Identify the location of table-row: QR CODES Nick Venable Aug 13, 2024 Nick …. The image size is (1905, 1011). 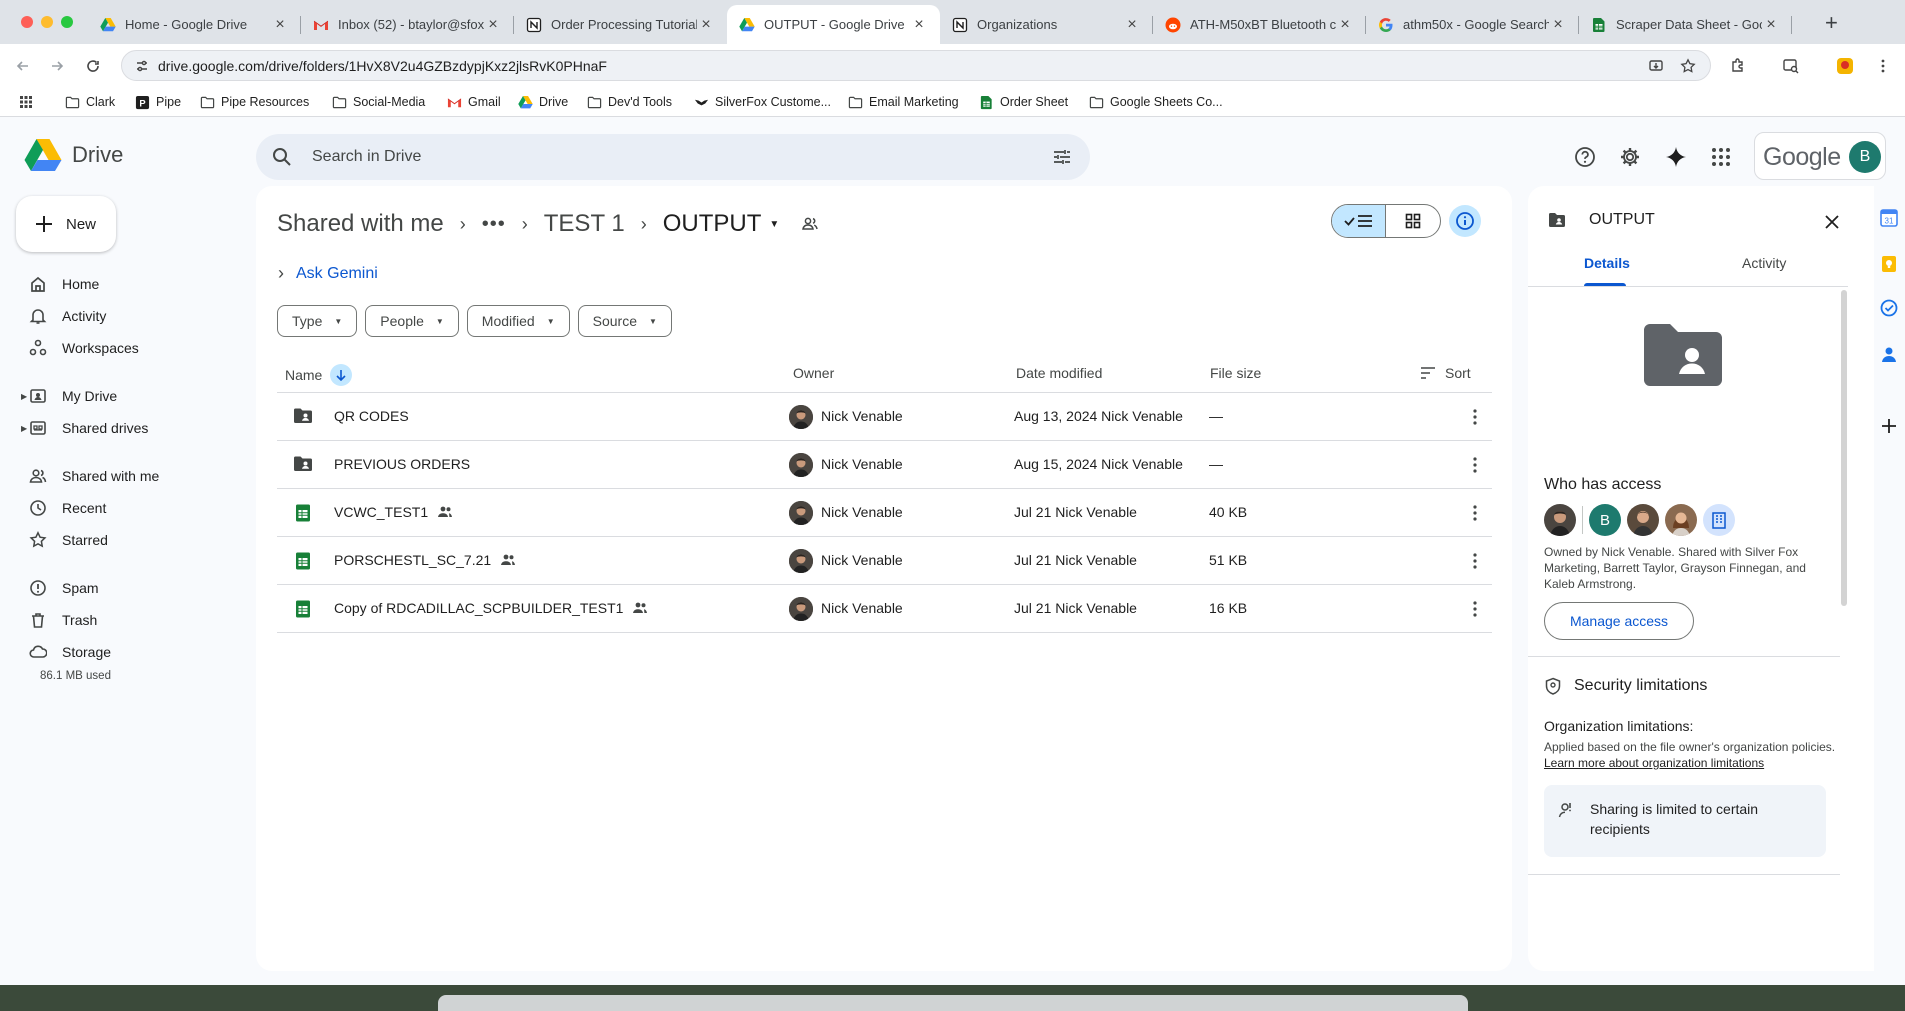
(884, 417).